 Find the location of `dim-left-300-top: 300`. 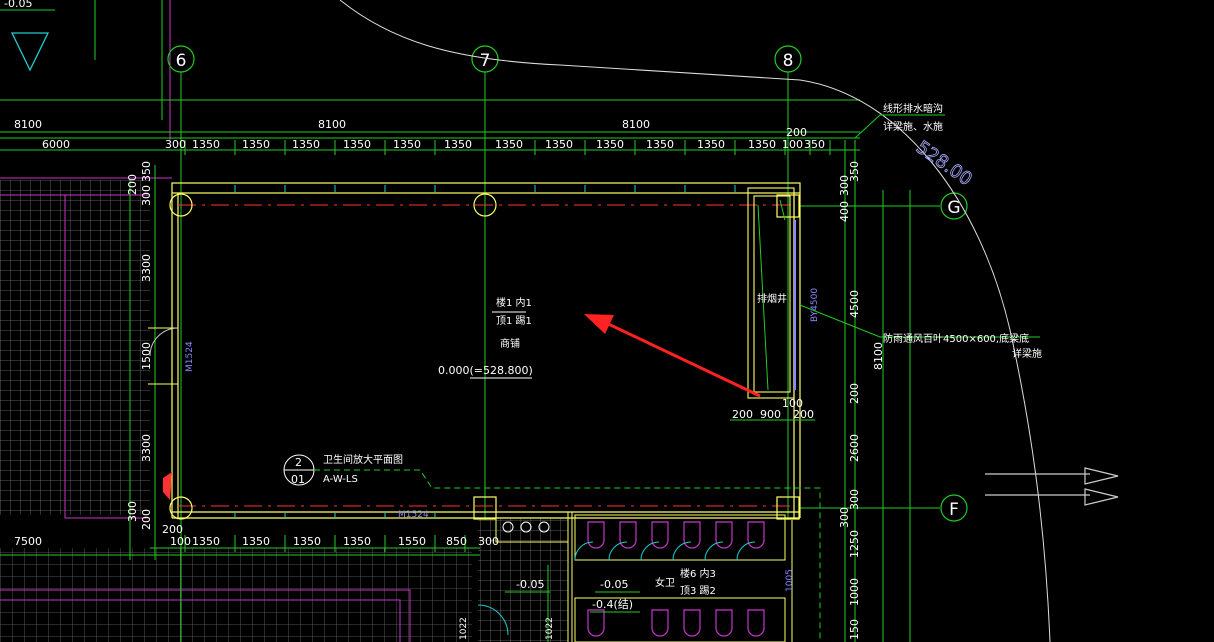

dim-left-300-top: 300 is located at coordinates (146, 195).